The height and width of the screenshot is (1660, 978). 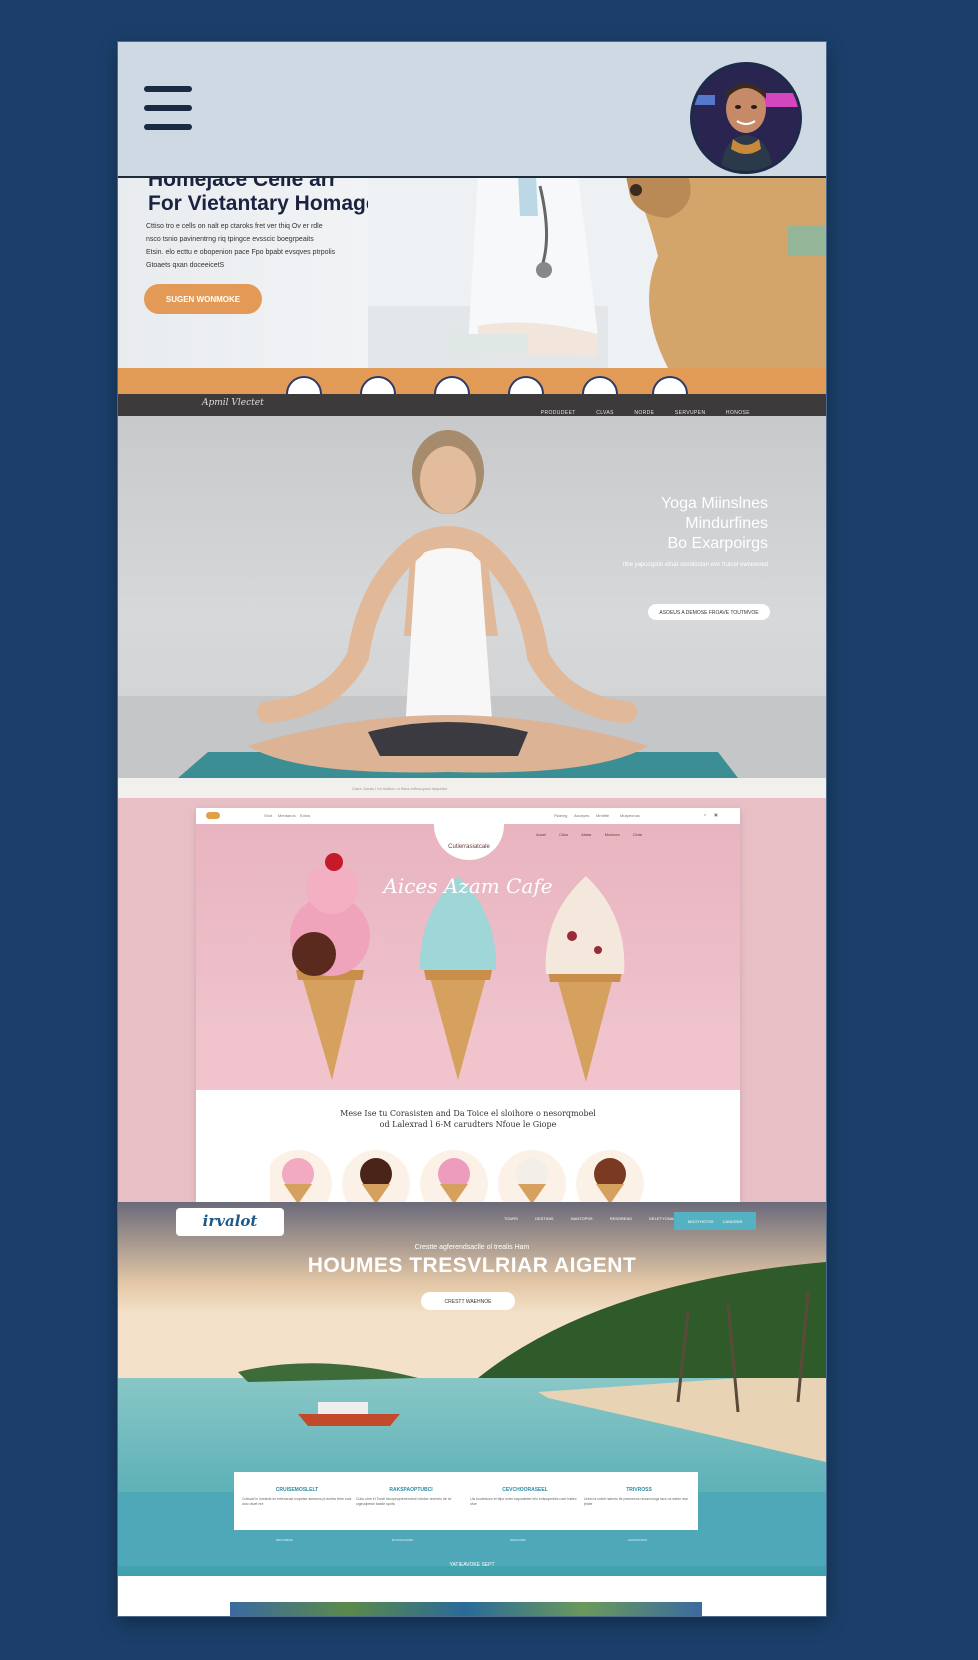 What do you see at coordinates (715, 1221) in the screenshot?
I see `travel-cta-button: MOOTHOTSS CANDSNS` at bounding box center [715, 1221].